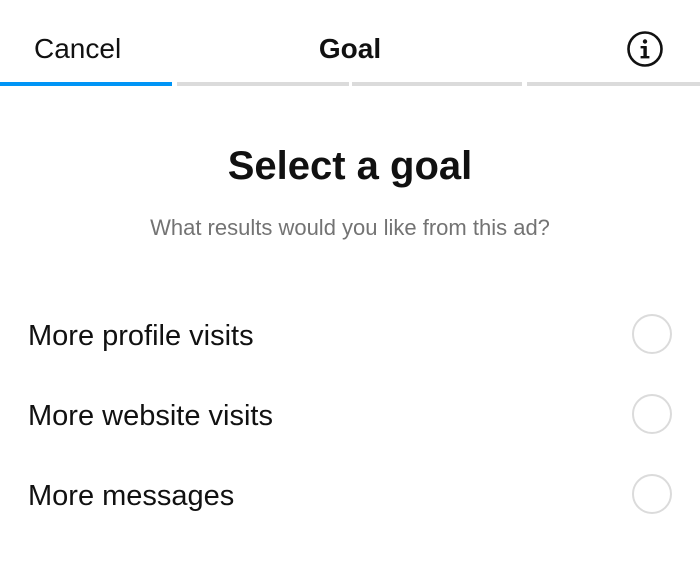  What do you see at coordinates (350, 48) in the screenshot?
I see `nav-title: Goal` at bounding box center [350, 48].